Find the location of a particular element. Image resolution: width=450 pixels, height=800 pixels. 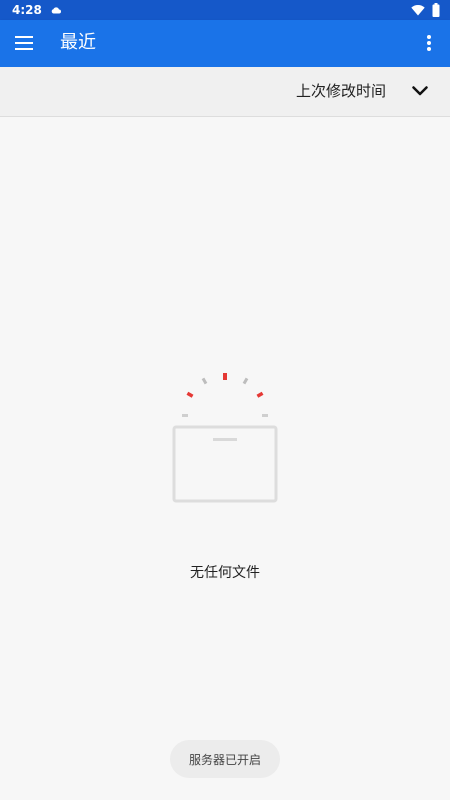

menu-button is located at coordinates (24, 43).